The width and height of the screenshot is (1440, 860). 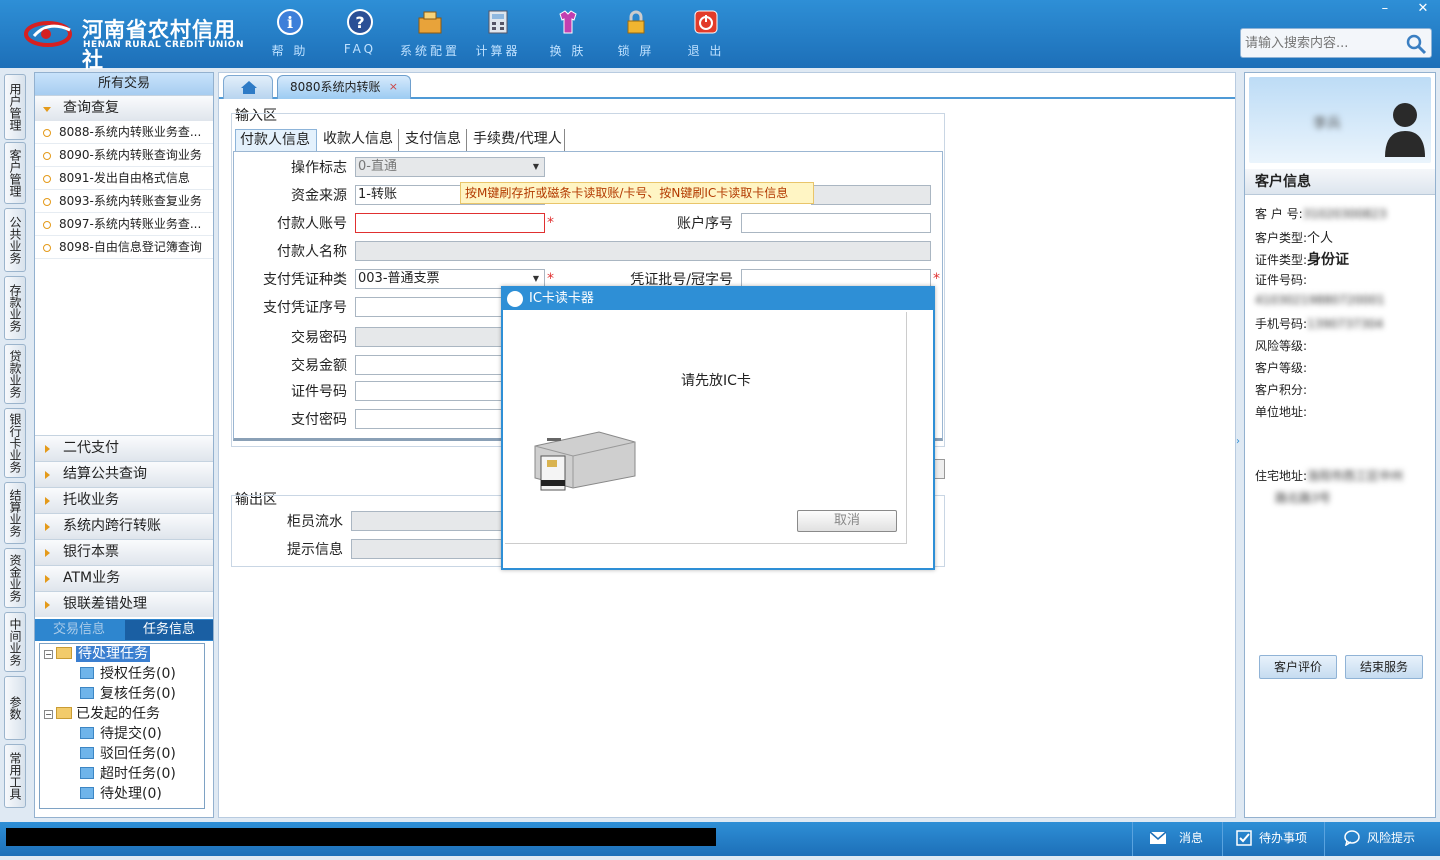 I want to click on close-tab-icon: ×, so click(x=393, y=87).